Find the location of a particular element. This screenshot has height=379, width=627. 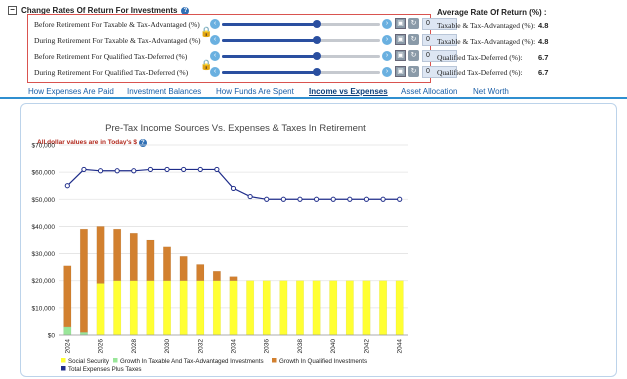

tab-investment-balances: Investment Balances is located at coordinates (164, 91).